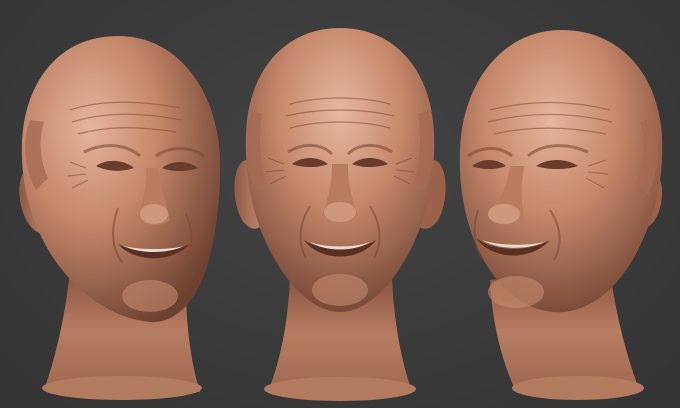 The image size is (680, 408). What do you see at coordinates (504, 214) in the screenshot?
I see `nose-tip-right` at bounding box center [504, 214].